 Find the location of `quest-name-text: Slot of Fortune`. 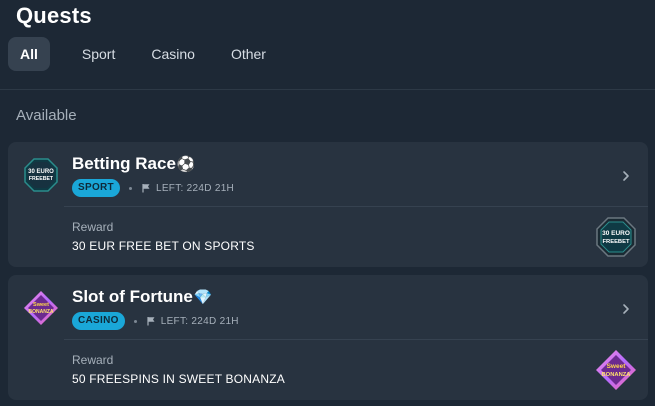

quest-name-text: Slot of Fortune is located at coordinates (132, 296).